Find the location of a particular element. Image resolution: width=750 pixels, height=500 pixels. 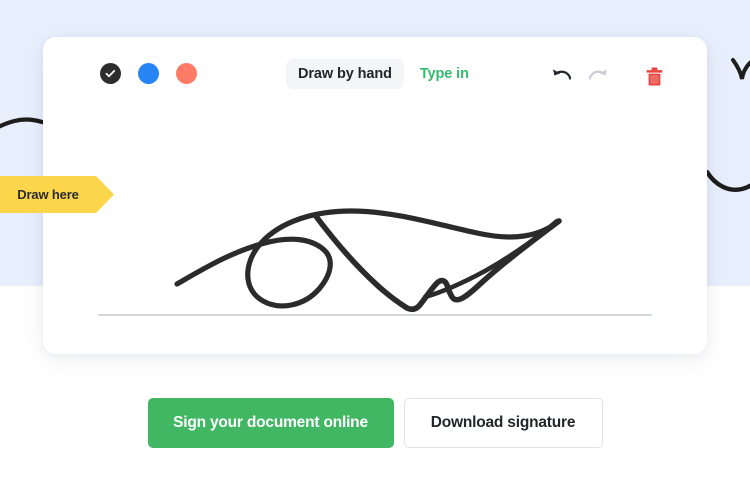

toolbar-actions is located at coordinates (607, 76).